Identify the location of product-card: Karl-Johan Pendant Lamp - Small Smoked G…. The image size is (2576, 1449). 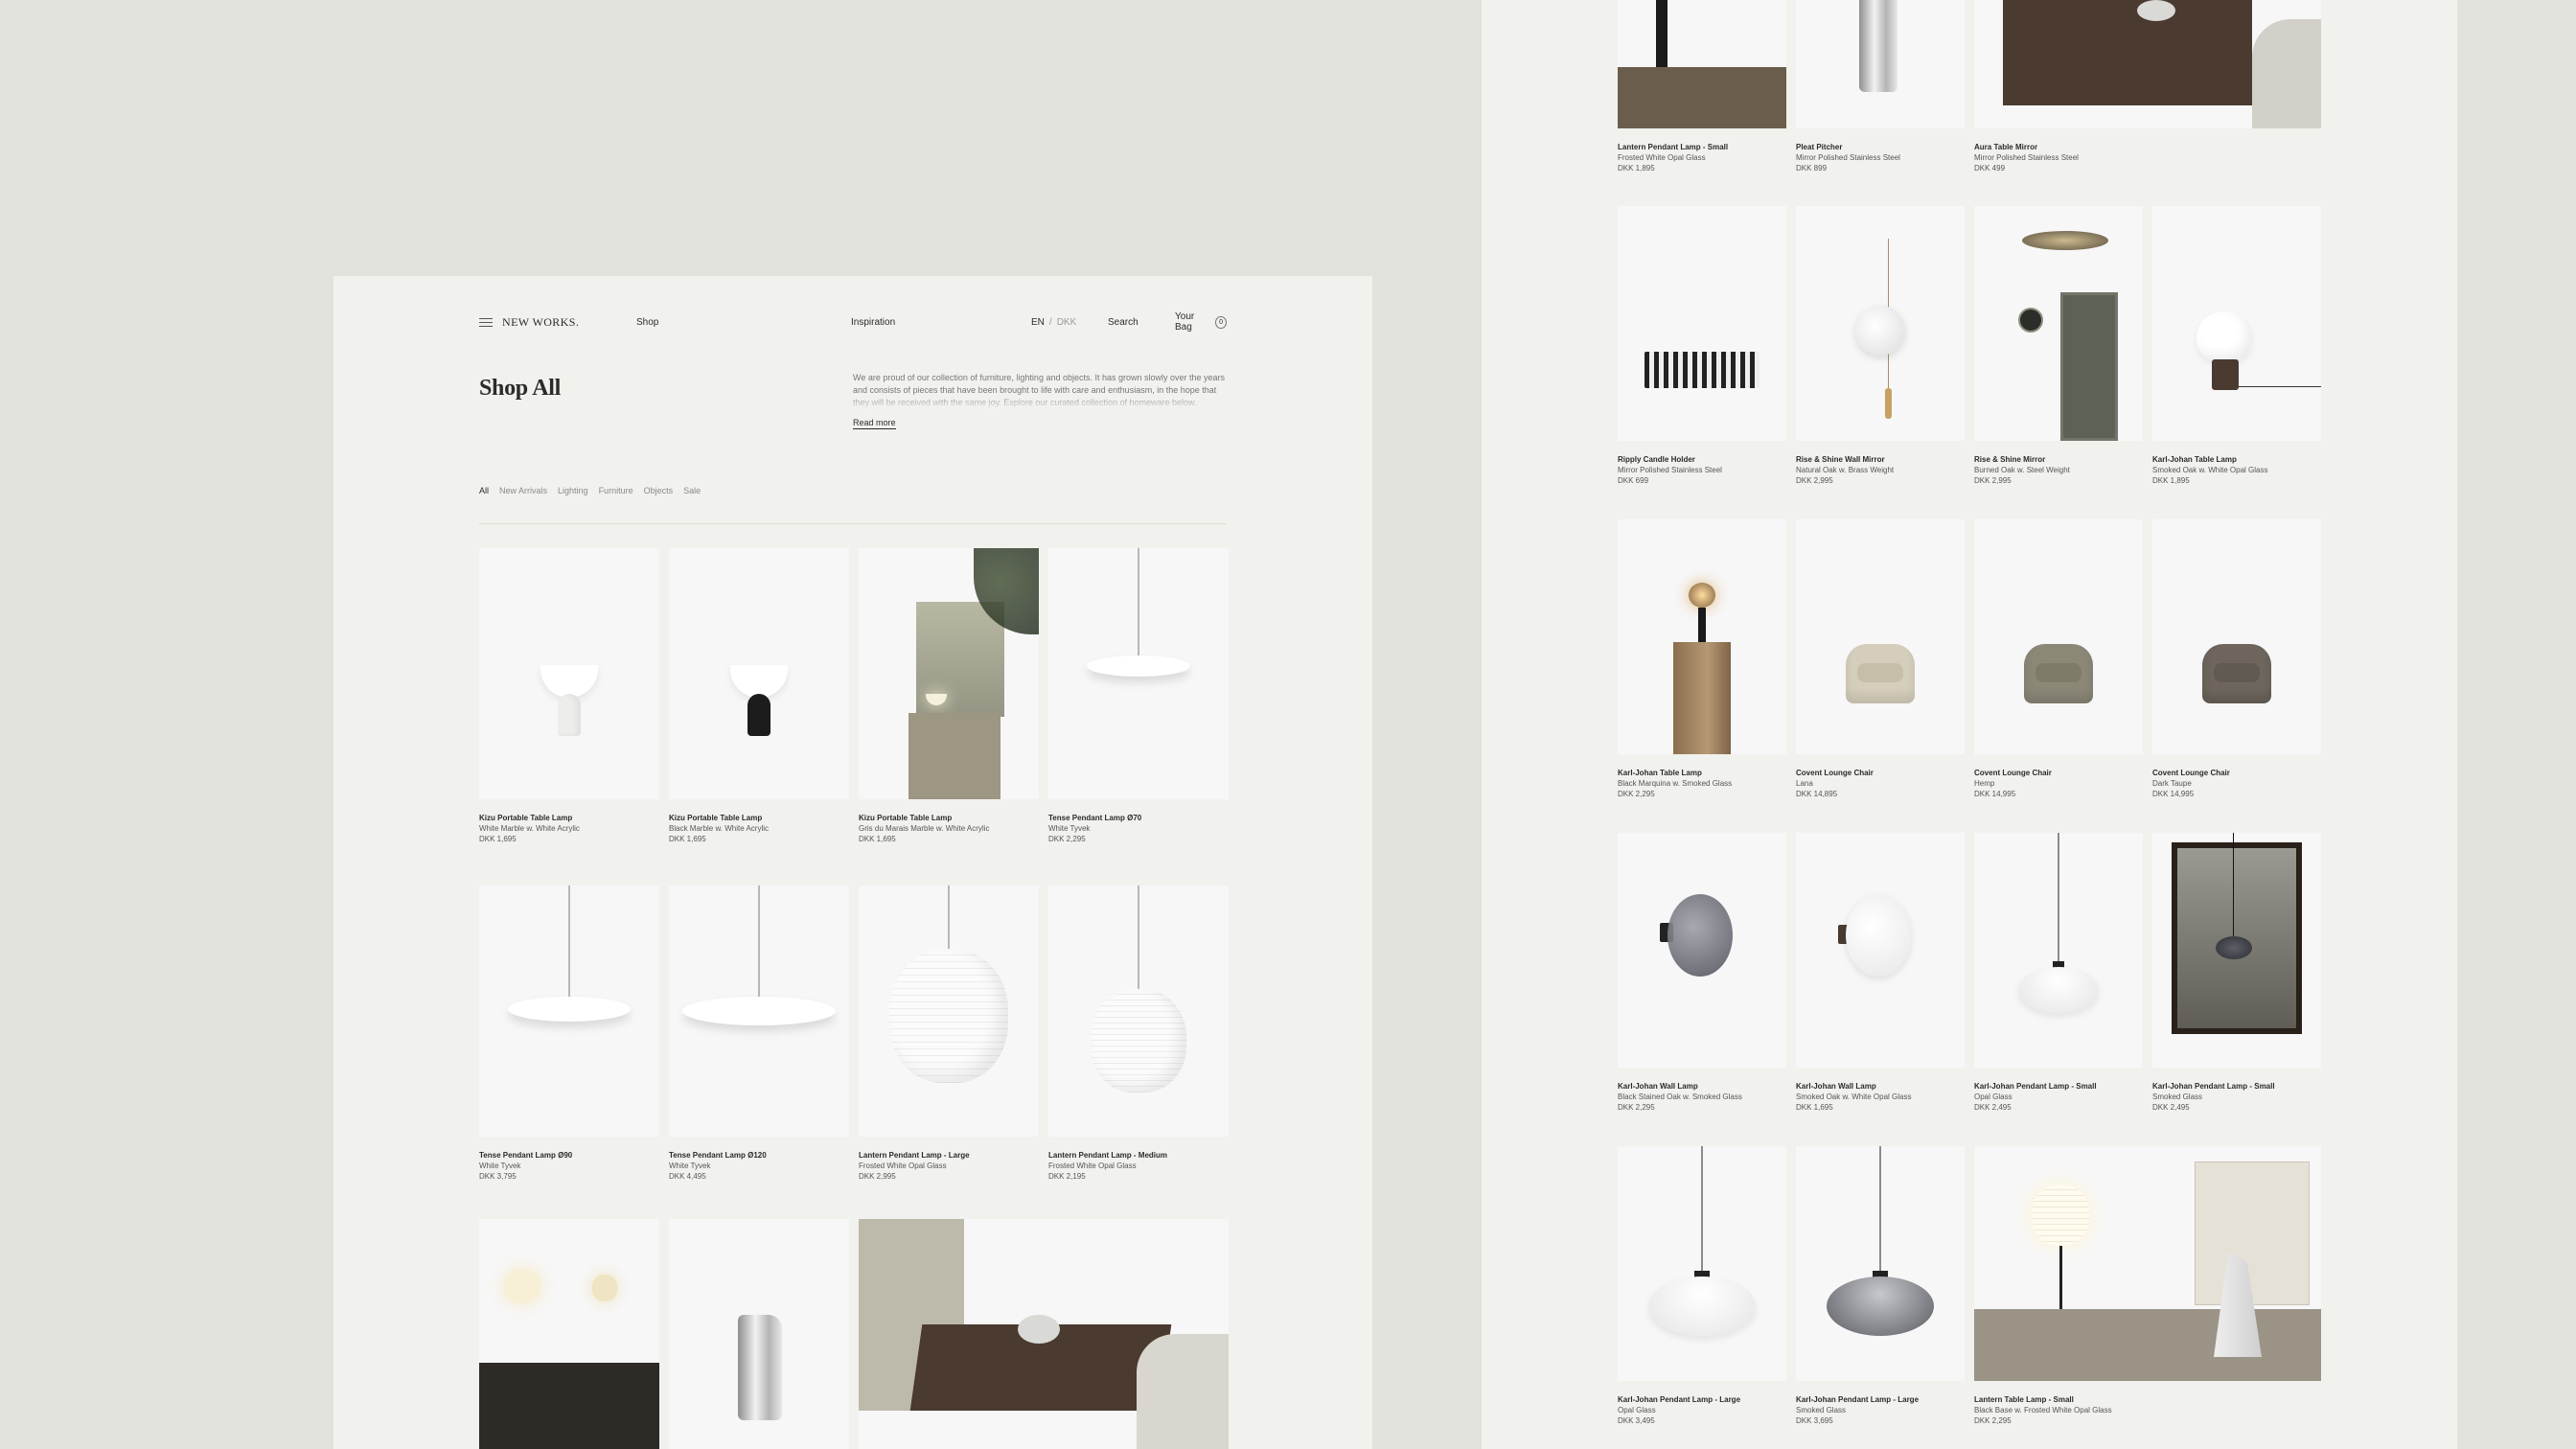
(2236, 972).